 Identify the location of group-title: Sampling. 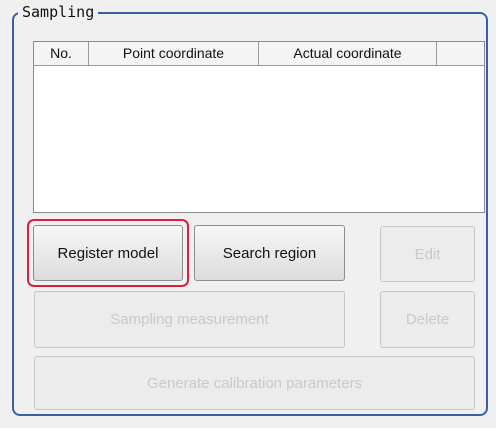
(58, 12).